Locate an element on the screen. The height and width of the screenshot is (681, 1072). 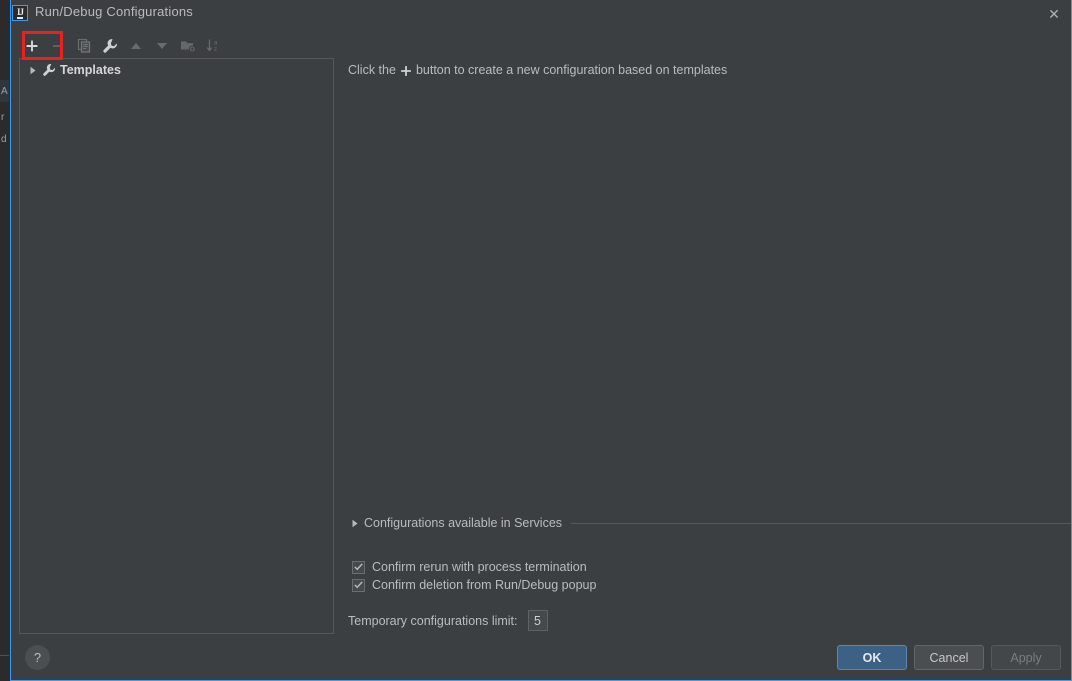
wrench-icon is located at coordinates (49, 70).